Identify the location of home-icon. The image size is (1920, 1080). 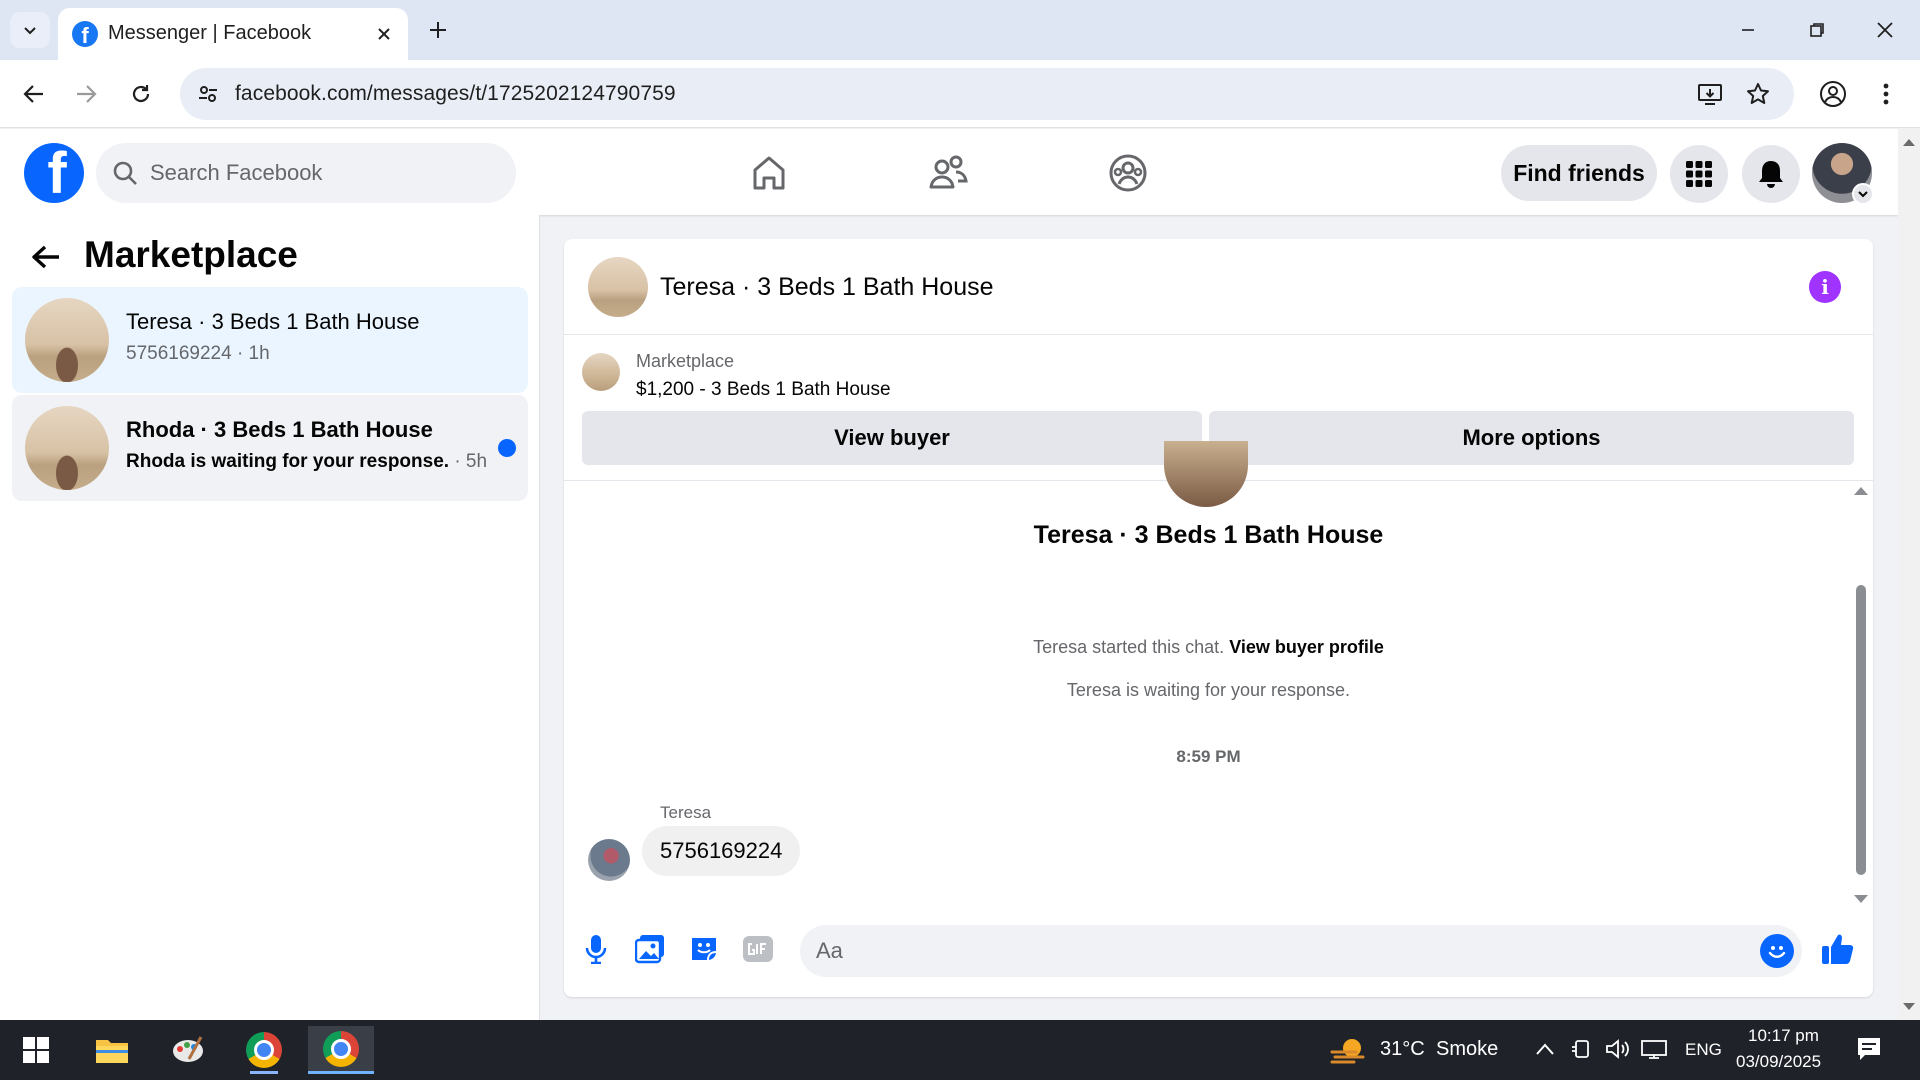
(769, 173).